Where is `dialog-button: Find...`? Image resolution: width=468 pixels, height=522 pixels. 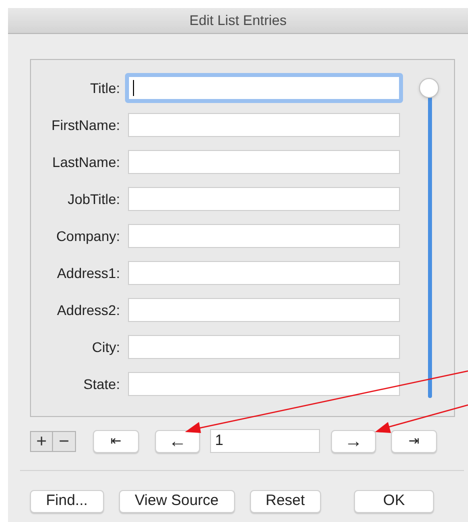 dialog-button: Find... is located at coordinates (67, 501).